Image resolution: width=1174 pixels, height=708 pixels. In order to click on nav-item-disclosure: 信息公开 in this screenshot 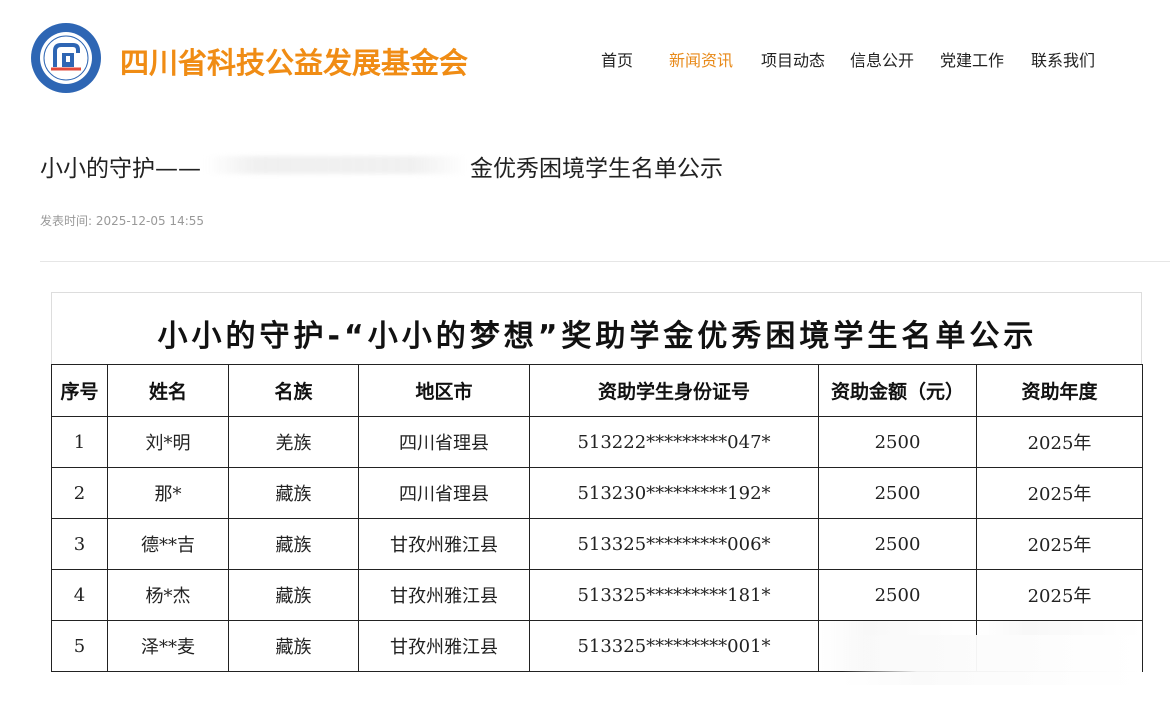, I will do `click(882, 59)`.